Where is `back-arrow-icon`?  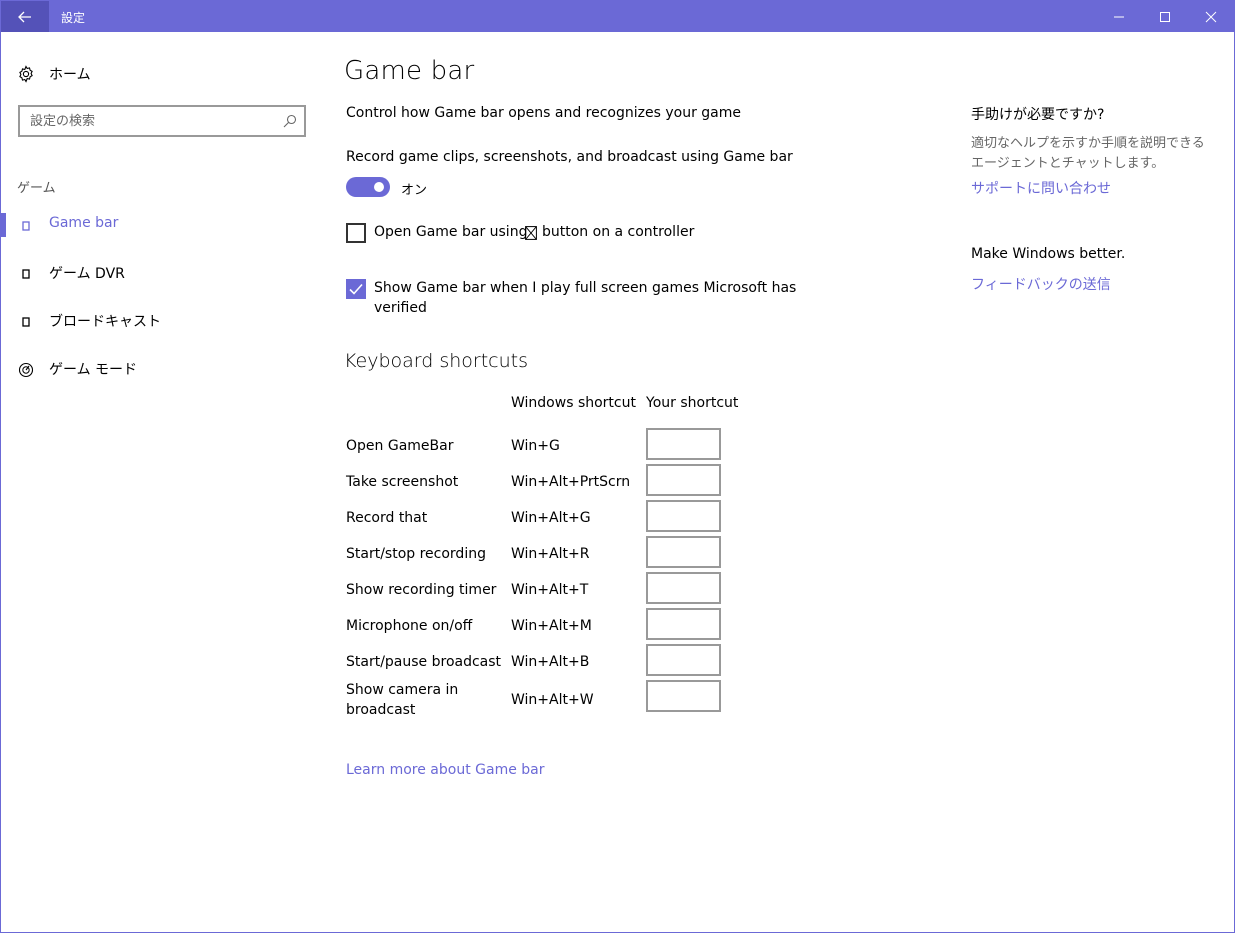 back-arrow-icon is located at coordinates (24, 16).